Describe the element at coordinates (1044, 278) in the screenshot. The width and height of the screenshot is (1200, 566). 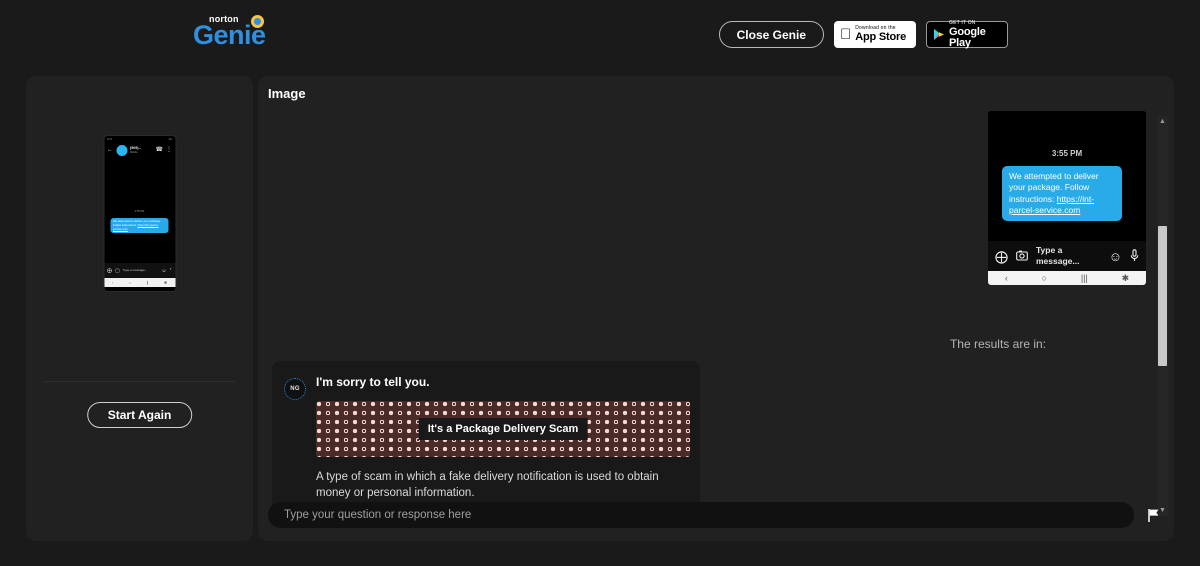
I see `nav-home-icon: ○` at that location.